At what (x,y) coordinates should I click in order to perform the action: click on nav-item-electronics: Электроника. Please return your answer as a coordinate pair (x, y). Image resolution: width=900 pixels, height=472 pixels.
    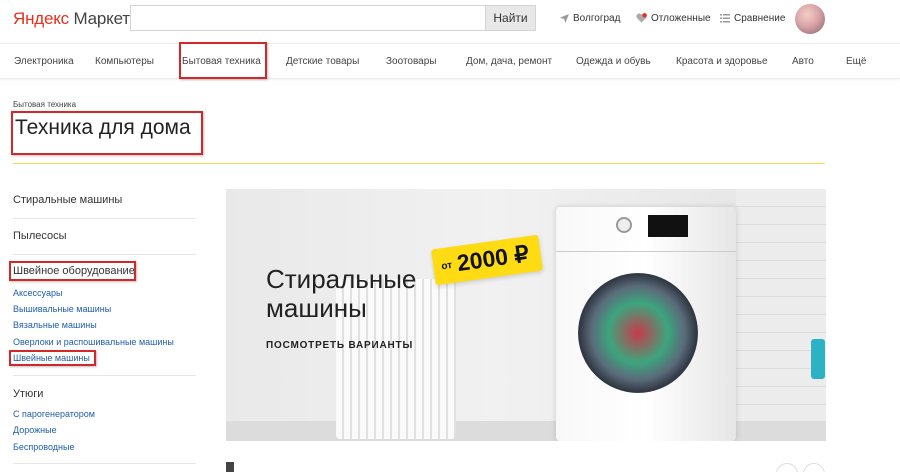
    Looking at the image, I should click on (44, 61).